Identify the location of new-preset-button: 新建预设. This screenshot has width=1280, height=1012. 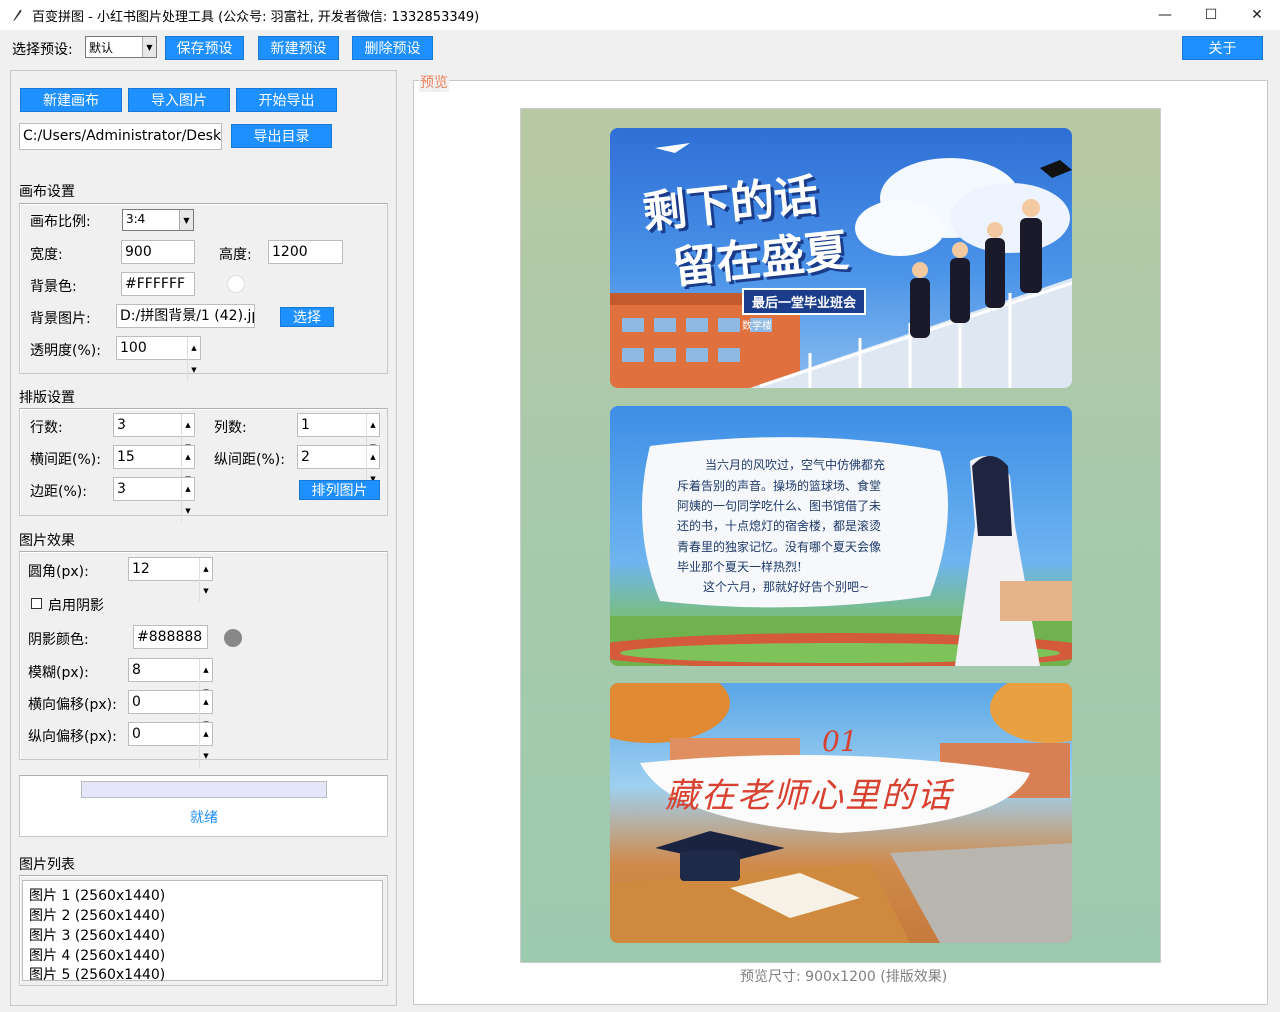
(298, 48).